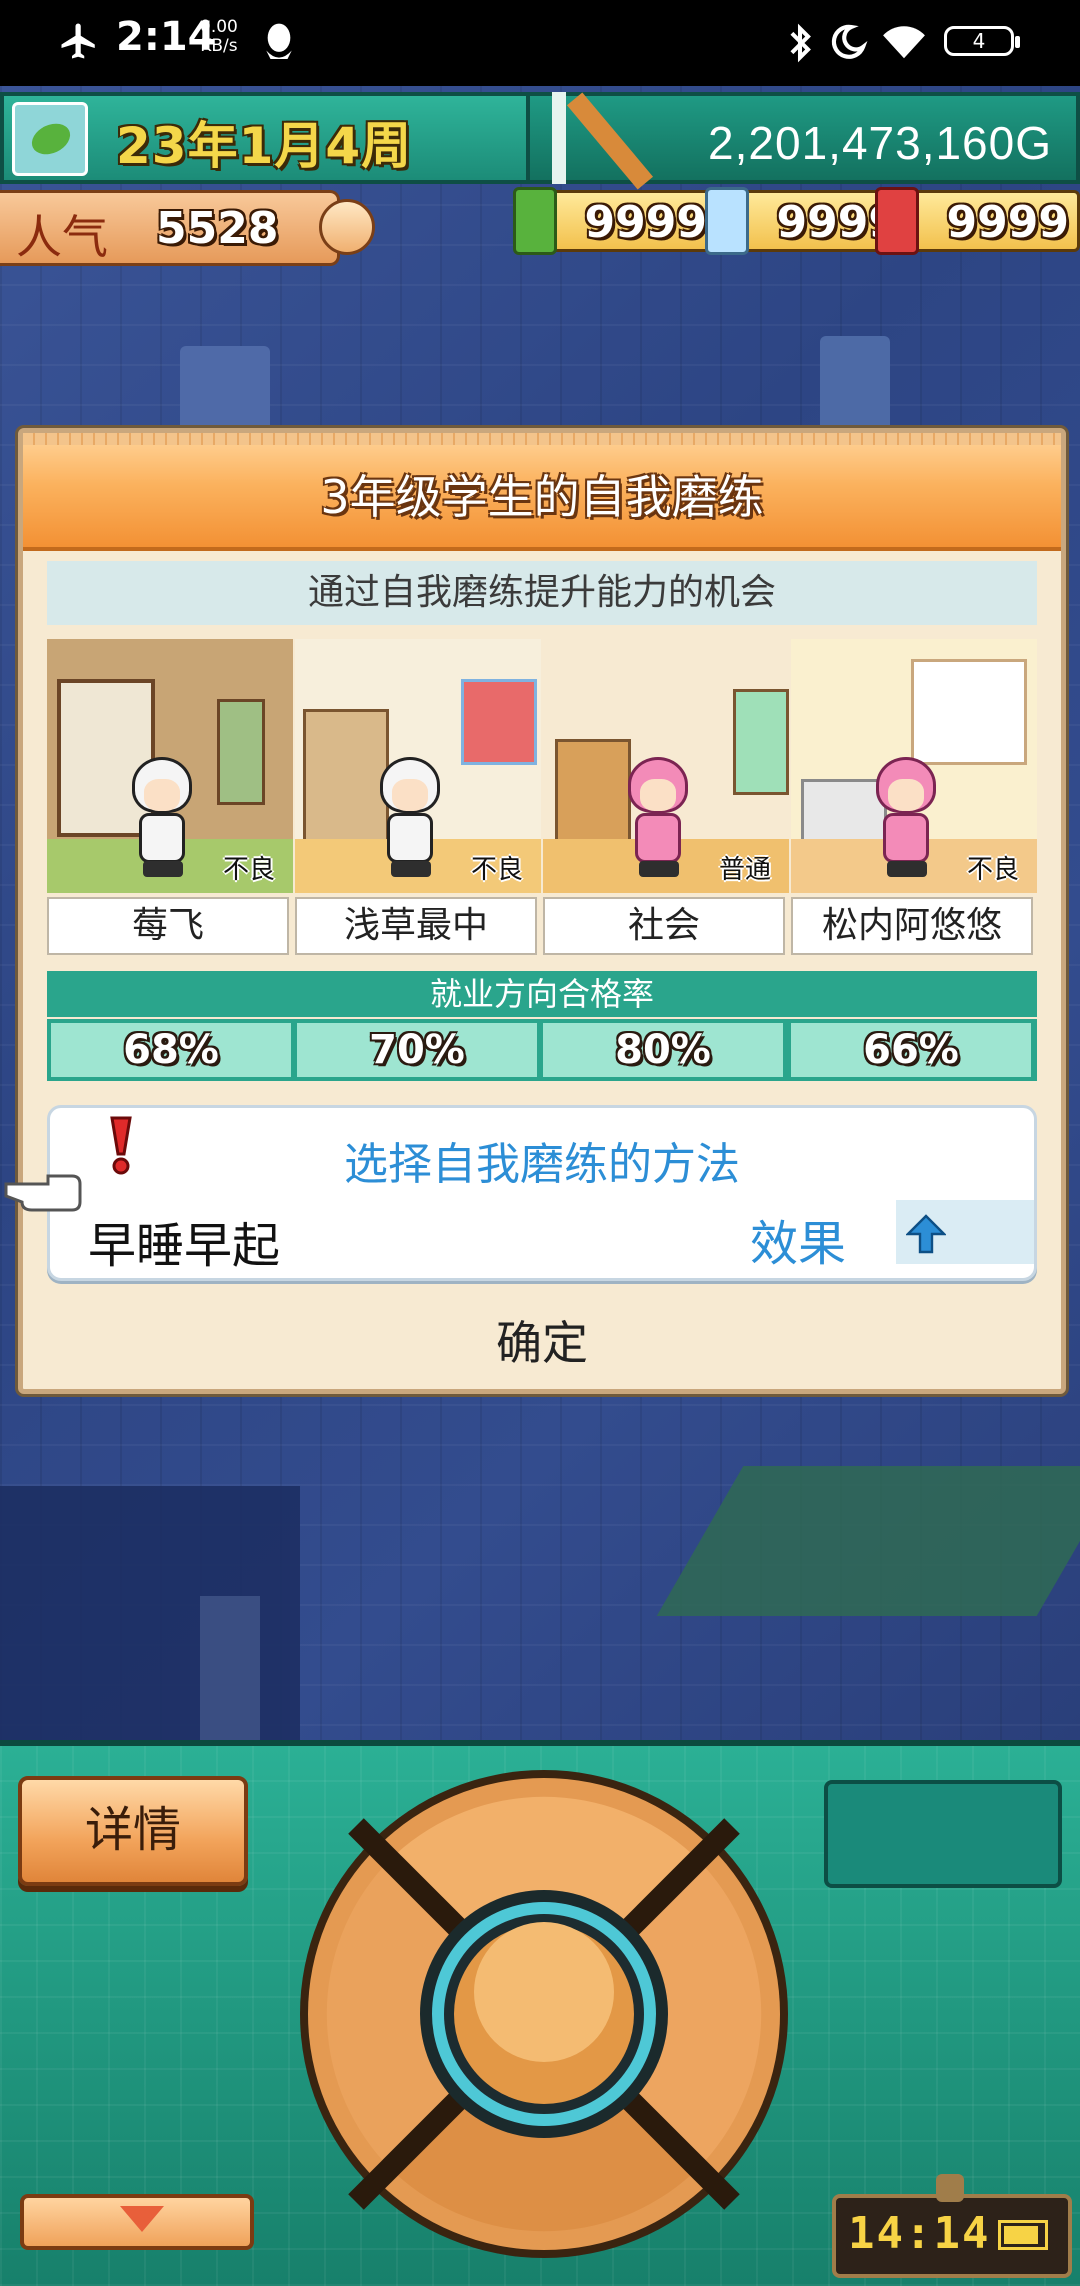 The height and width of the screenshot is (2286, 1080). What do you see at coordinates (540, 43) in the screenshot?
I see `status-bar: 2:14 0.00 KB/s 4` at bounding box center [540, 43].